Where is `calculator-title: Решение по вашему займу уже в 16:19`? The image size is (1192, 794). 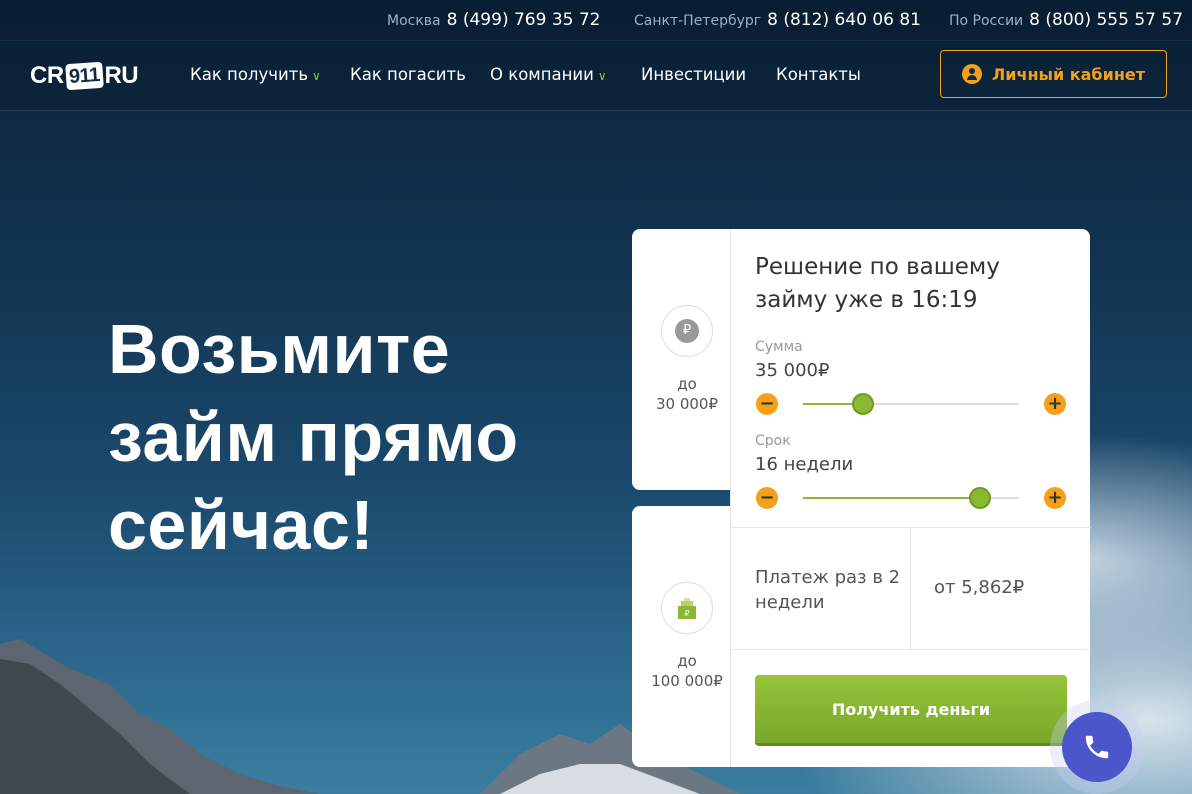
calculator-title: Решение по вашему займу уже в 16:19 is located at coordinates (877, 283).